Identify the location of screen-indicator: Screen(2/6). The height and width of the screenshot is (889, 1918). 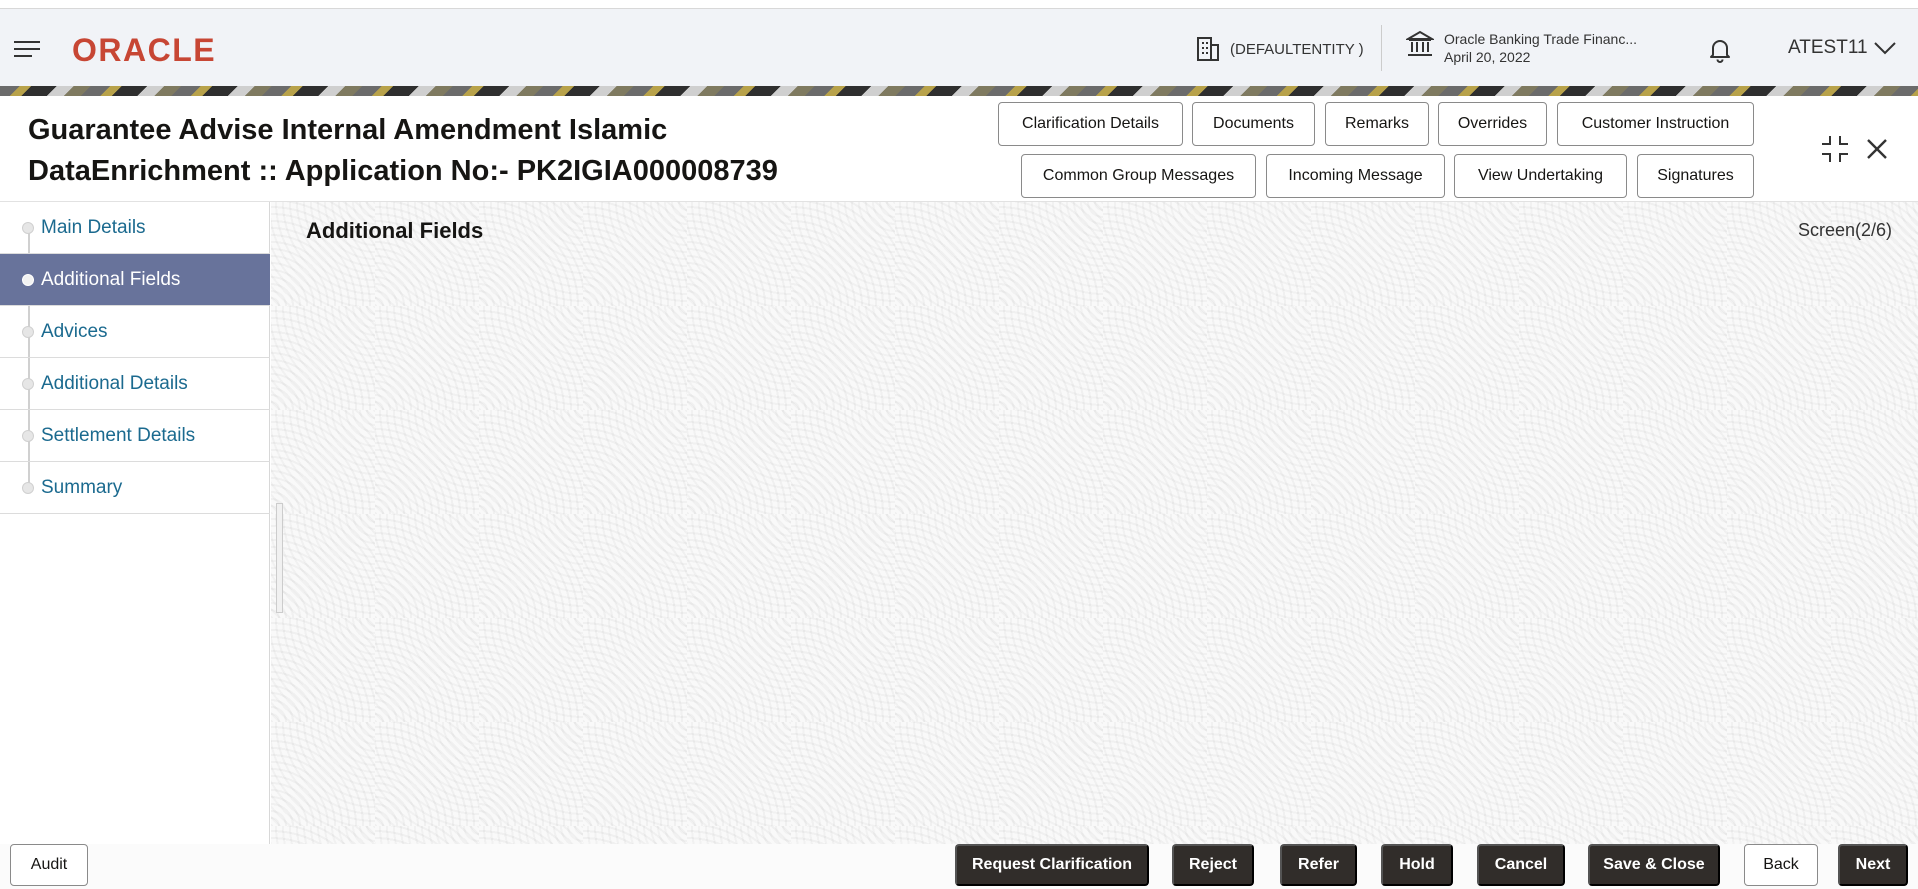
(1844, 230).